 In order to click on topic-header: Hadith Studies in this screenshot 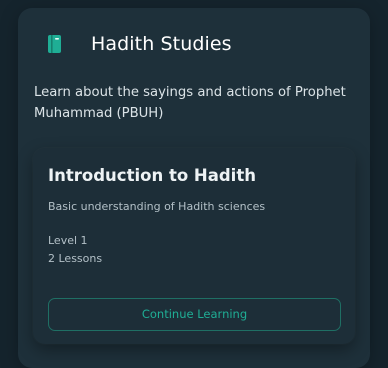, I will do `click(139, 44)`.